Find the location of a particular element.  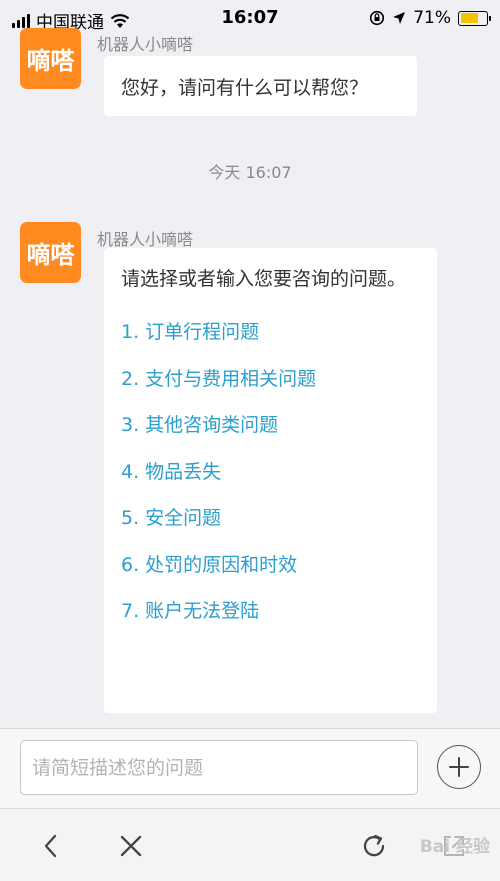

option-link: 1. 订单行程问题 is located at coordinates (270, 340).